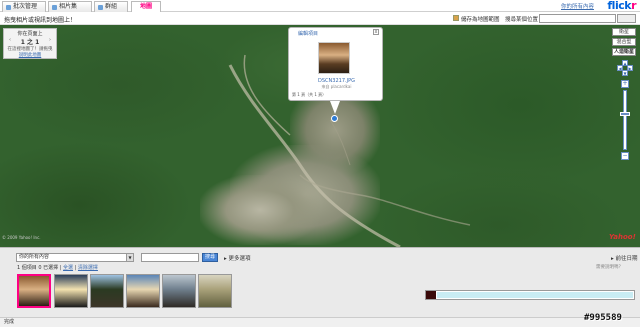 The height and width of the screenshot is (327, 640). Describe the element at coordinates (30, 43) in the screenshot. I see `map-pager: 你在頁面上 1 之 1 在這裡地圖了！請拖曳 說明此地圖 ‹ ›` at that location.